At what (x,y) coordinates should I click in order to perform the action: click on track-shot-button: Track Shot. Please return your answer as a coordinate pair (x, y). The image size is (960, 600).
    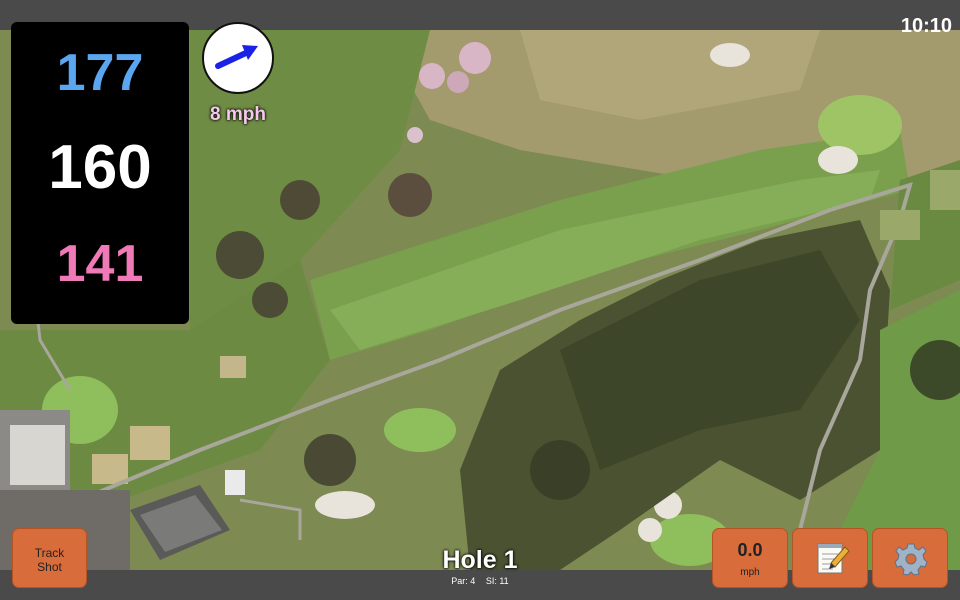
    Looking at the image, I should click on (49, 558).